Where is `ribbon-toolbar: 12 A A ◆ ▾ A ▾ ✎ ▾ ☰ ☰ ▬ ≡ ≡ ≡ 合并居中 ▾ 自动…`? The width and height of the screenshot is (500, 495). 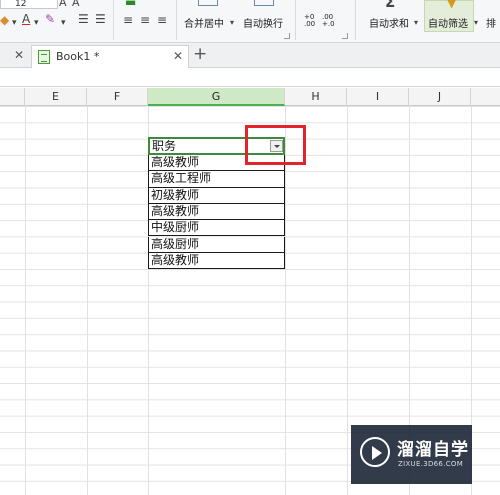 ribbon-toolbar: 12 A A ◆ ▾ A ▾ ✎ ▾ ☰ ☰ ▬ ≡ ≡ ≡ 合并居中 ▾ 自动… is located at coordinates (250, 21).